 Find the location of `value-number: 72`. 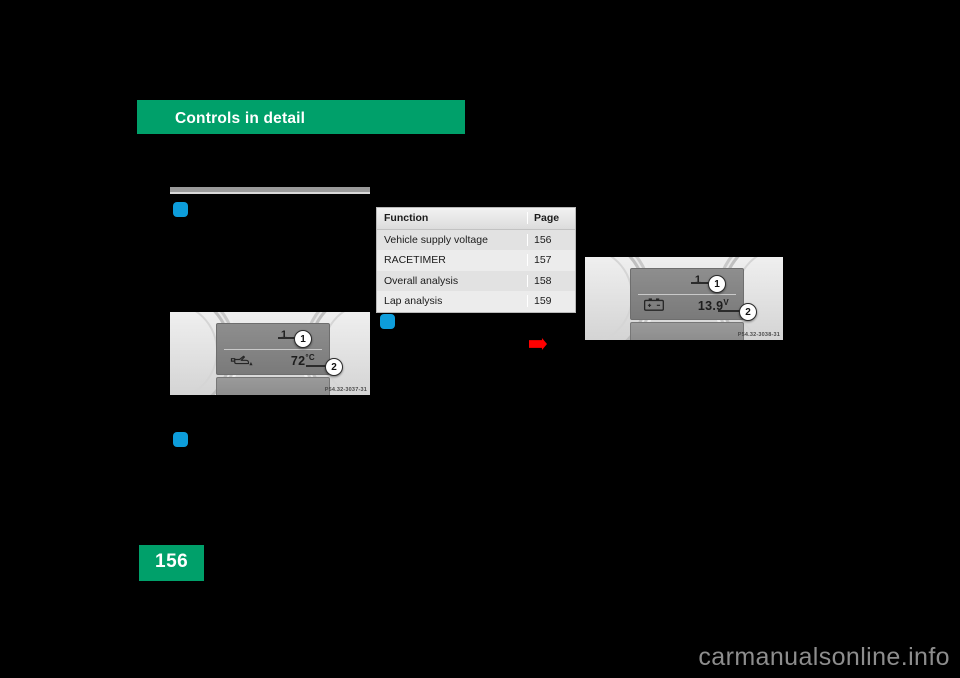

value-number: 72 is located at coordinates (298, 361).